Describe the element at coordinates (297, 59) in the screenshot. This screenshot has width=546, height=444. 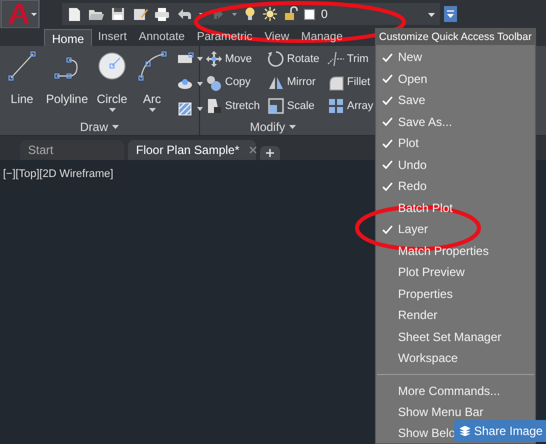
I see `rotate-tool-button: Rotate` at that location.